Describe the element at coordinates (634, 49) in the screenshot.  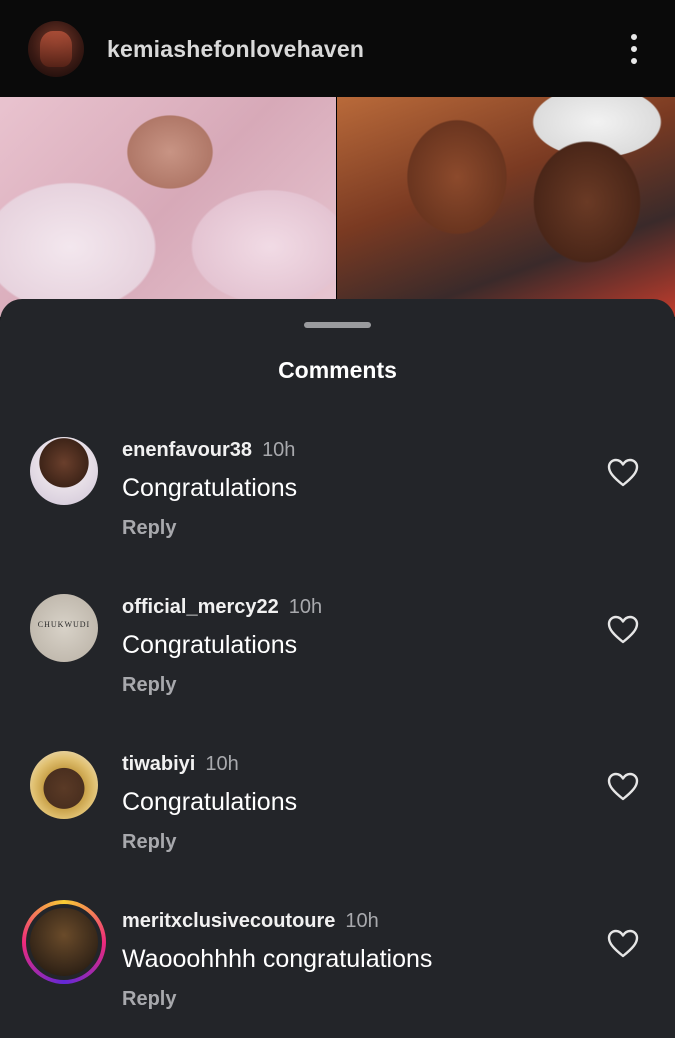
I see `more-options-icon` at that location.